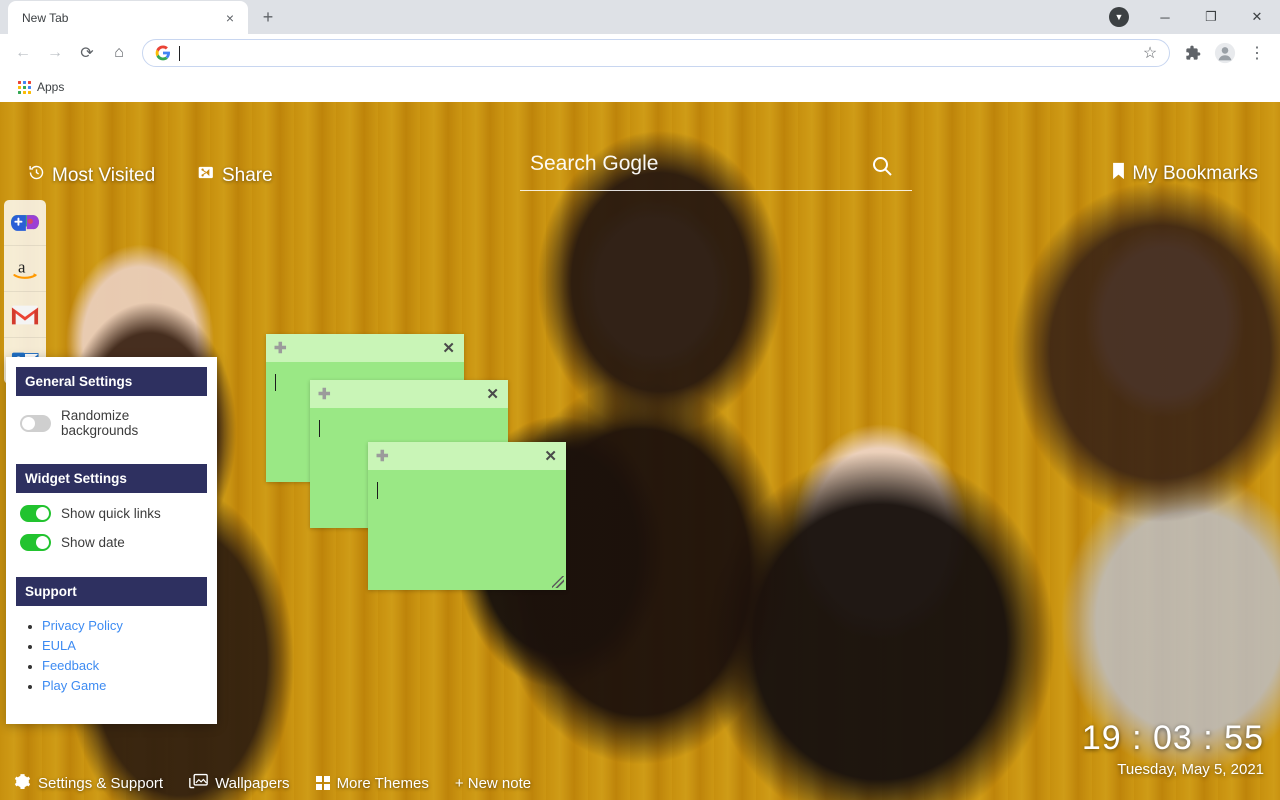 This screenshot has height=800, width=1280. I want to click on forward-icon: →, so click(55, 53).